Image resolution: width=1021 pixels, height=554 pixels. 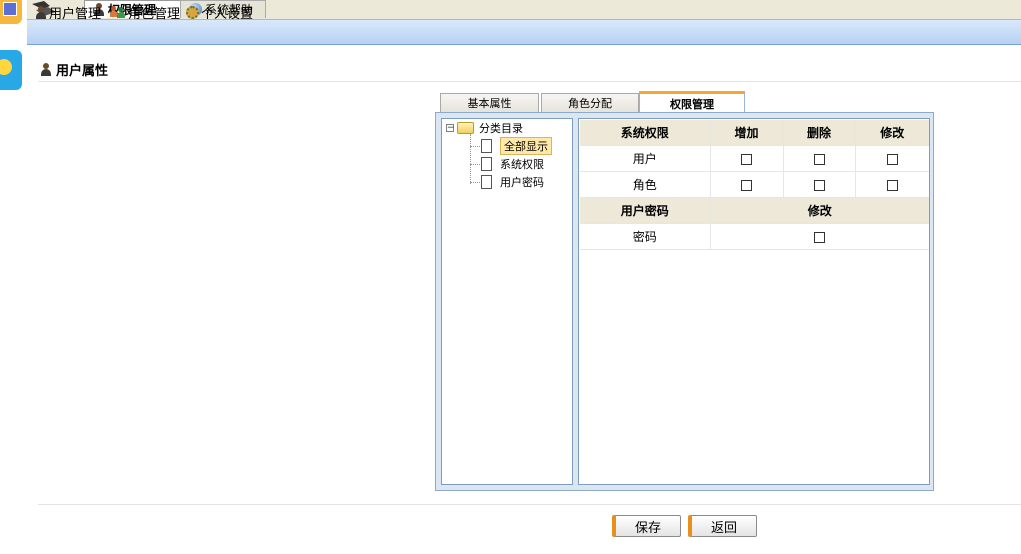 I want to click on menu-item-role-management: 角色管理, so click(x=145, y=12).